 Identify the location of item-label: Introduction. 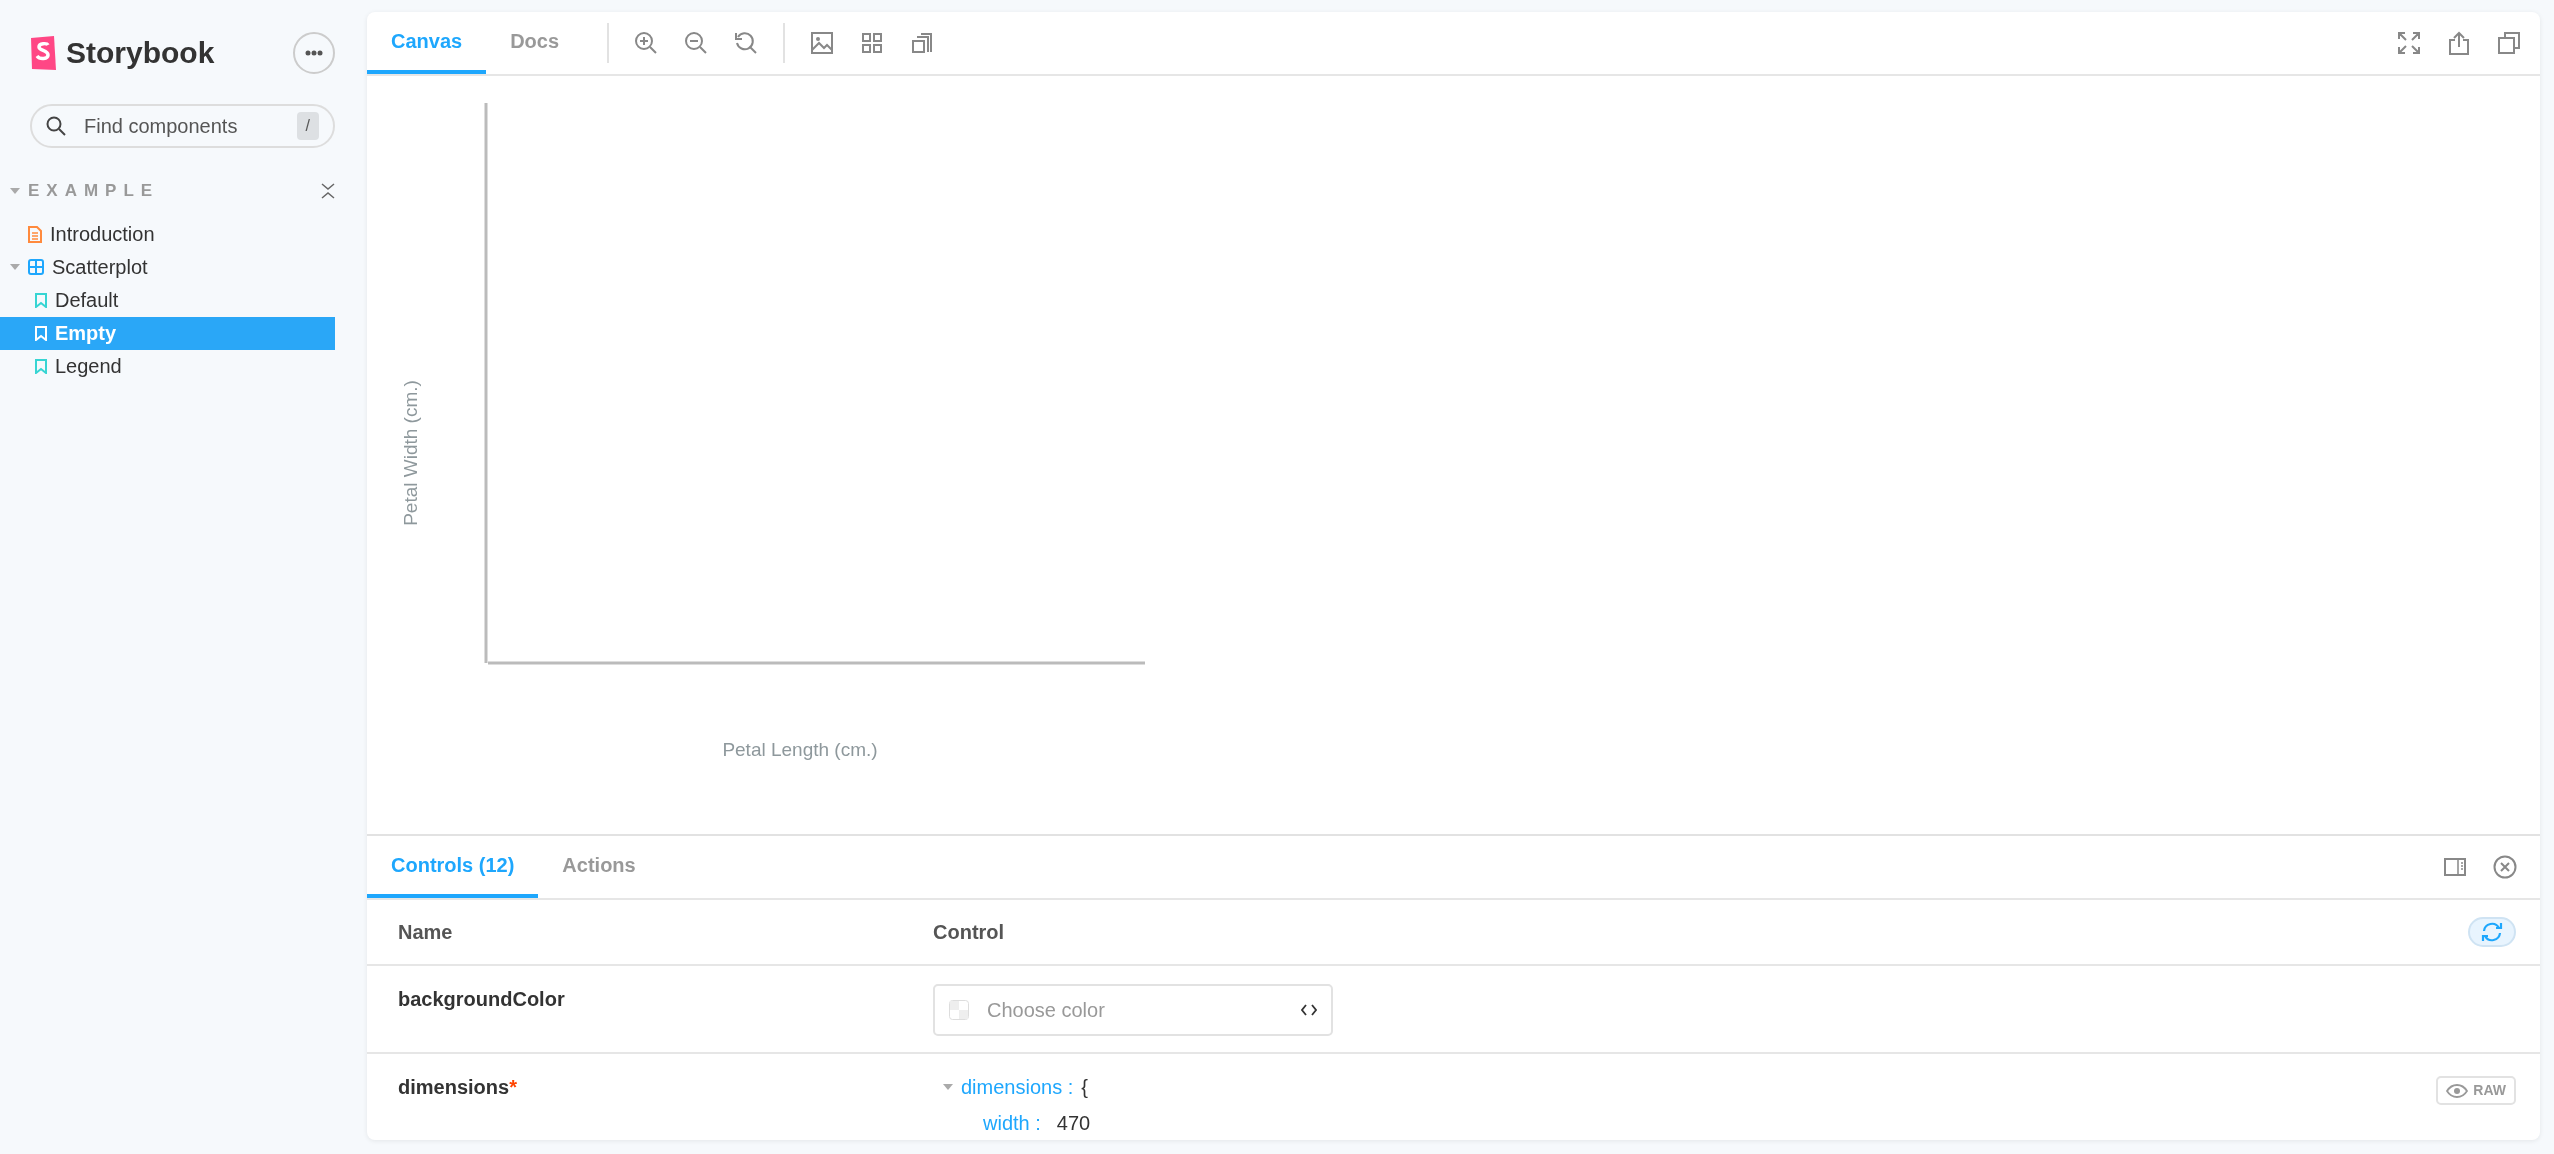
(102, 234).